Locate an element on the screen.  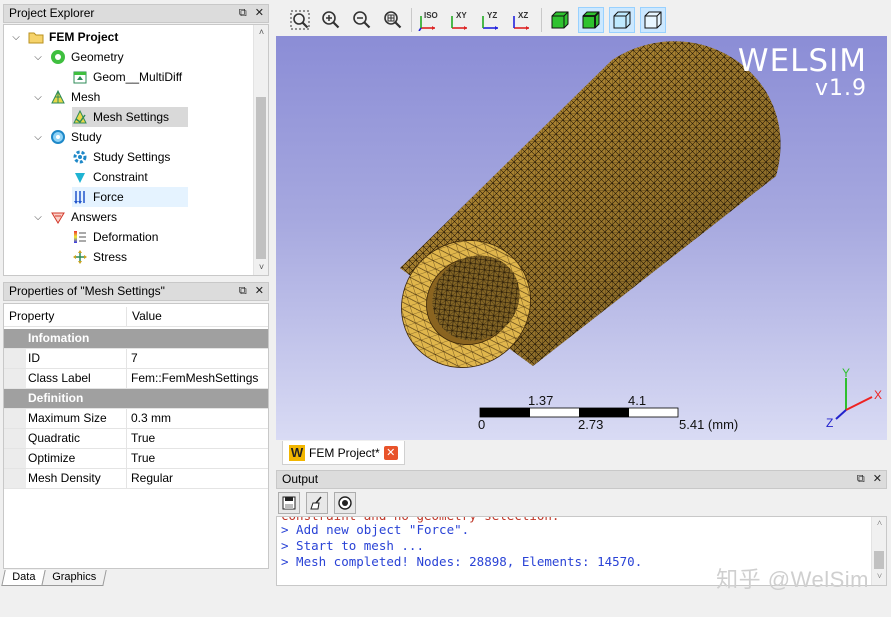
tab-graphics: Graphics is located at coordinates (74, 578).